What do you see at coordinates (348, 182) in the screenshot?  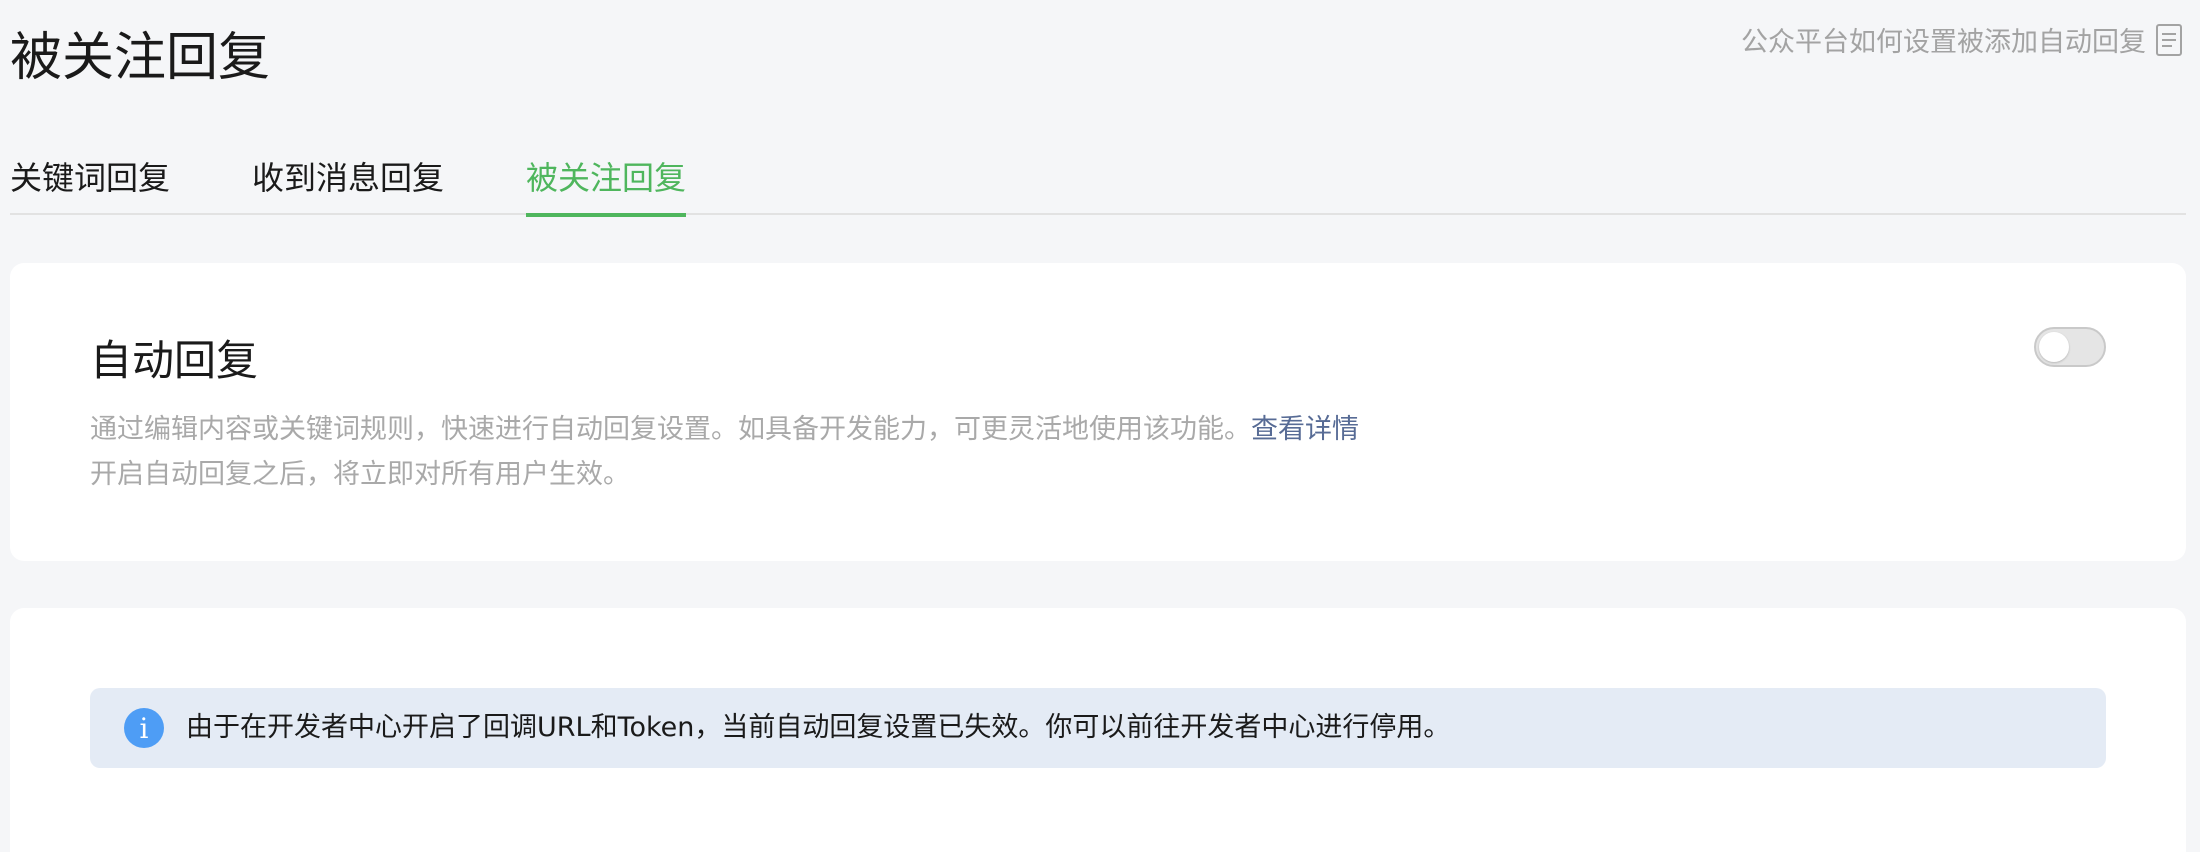 I see `tab-message-reply: 收到消息回复` at bounding box center [348, 182].